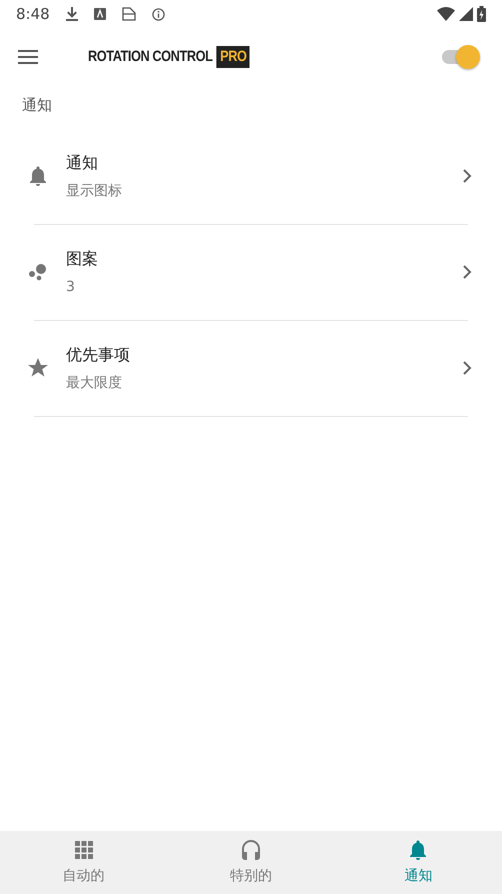 This screenshot has width=502, height=894. Describe the element at coordinates (33, 14) in the screenshot. I see `status-time: 8:48` at that location.